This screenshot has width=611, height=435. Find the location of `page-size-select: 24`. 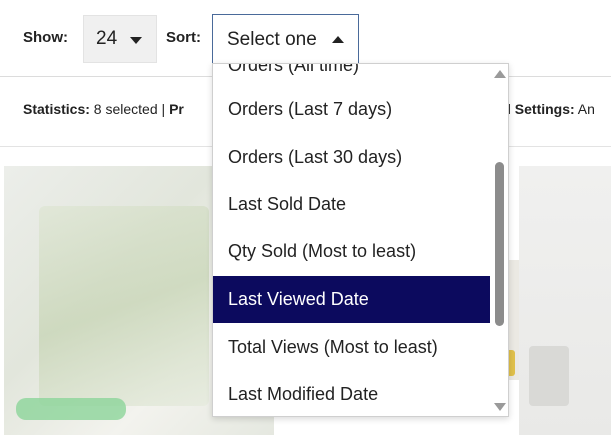

page-size-select: 24 is located at coordinates (120, 39).